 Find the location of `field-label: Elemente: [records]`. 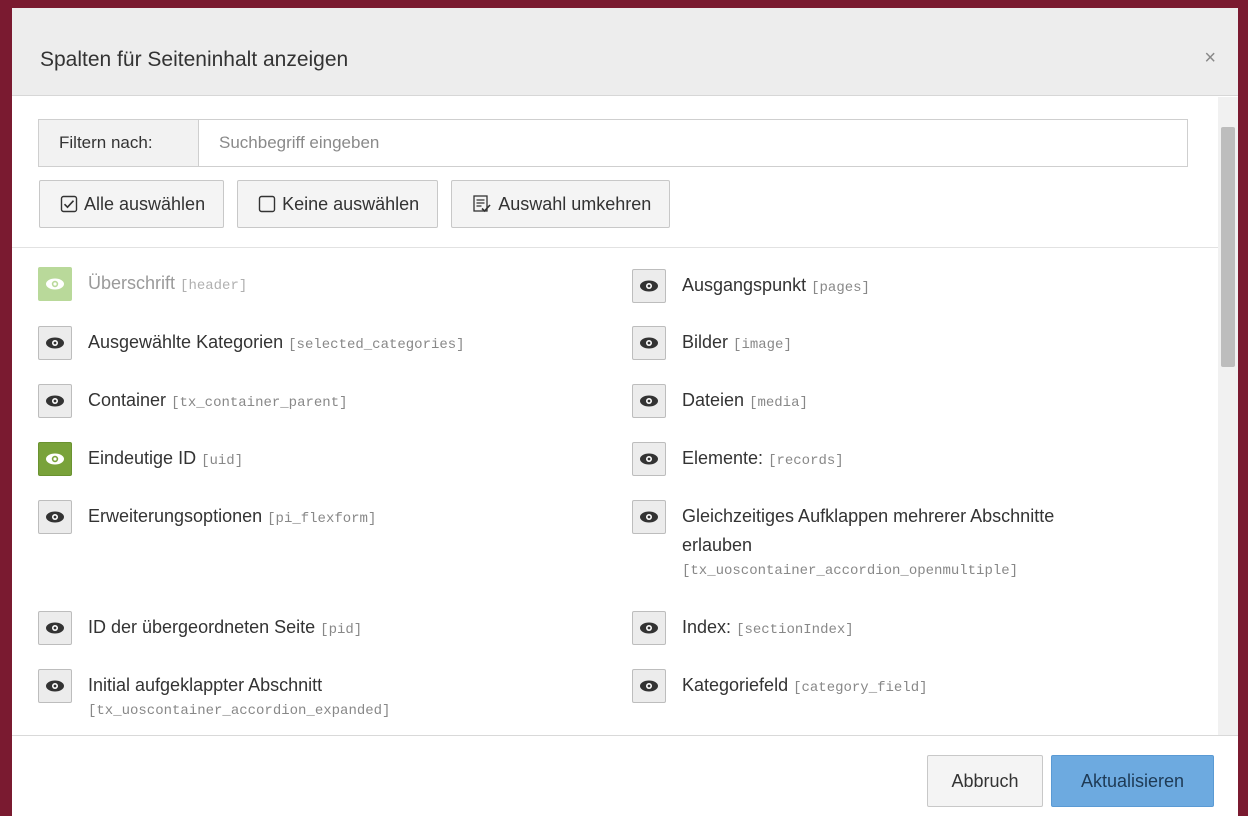

field-label: Elemente: [records] is located at coordinates (763, 458).